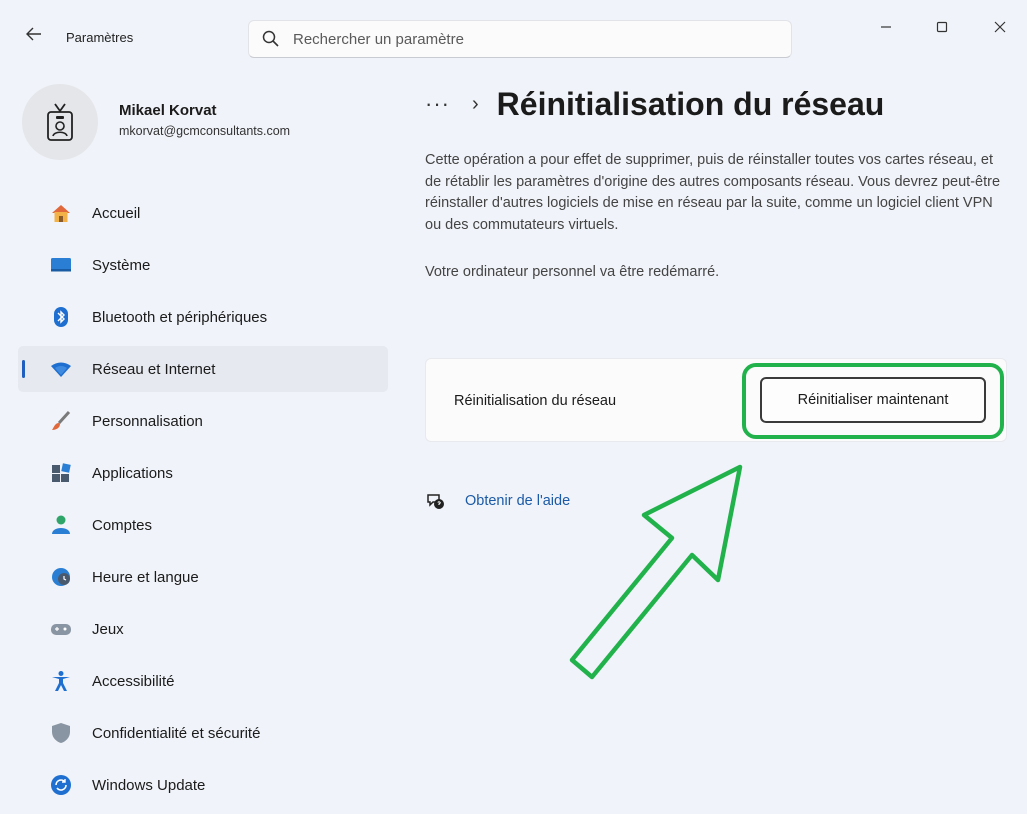 Image resolution: width=1027 pixels, height=814 pixels. Describe the element at coordinates (61, 525) in the screenshot. I see `person-icon` at that location.